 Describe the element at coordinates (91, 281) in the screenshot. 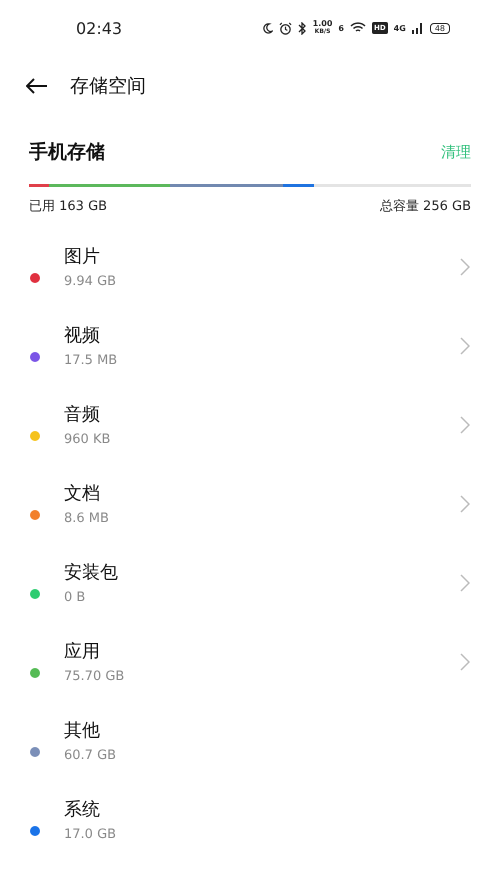

I see `category-size: 9.94 GB` at that location.